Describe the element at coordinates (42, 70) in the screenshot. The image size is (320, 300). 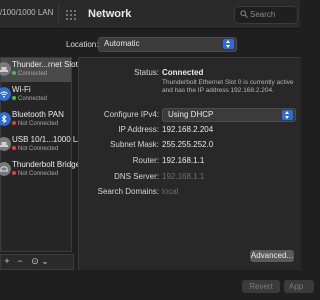
I see `service-item-thunderbolt-ethernet: Thunder...rnet Slot 0 Connected` at that location.